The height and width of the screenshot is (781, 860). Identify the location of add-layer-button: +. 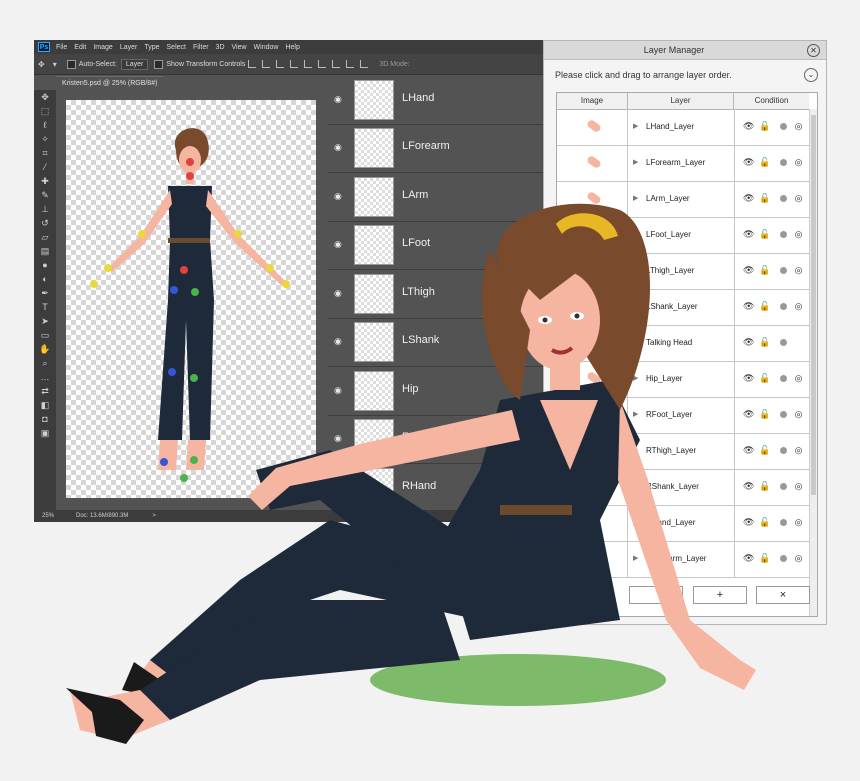
(720, 595).